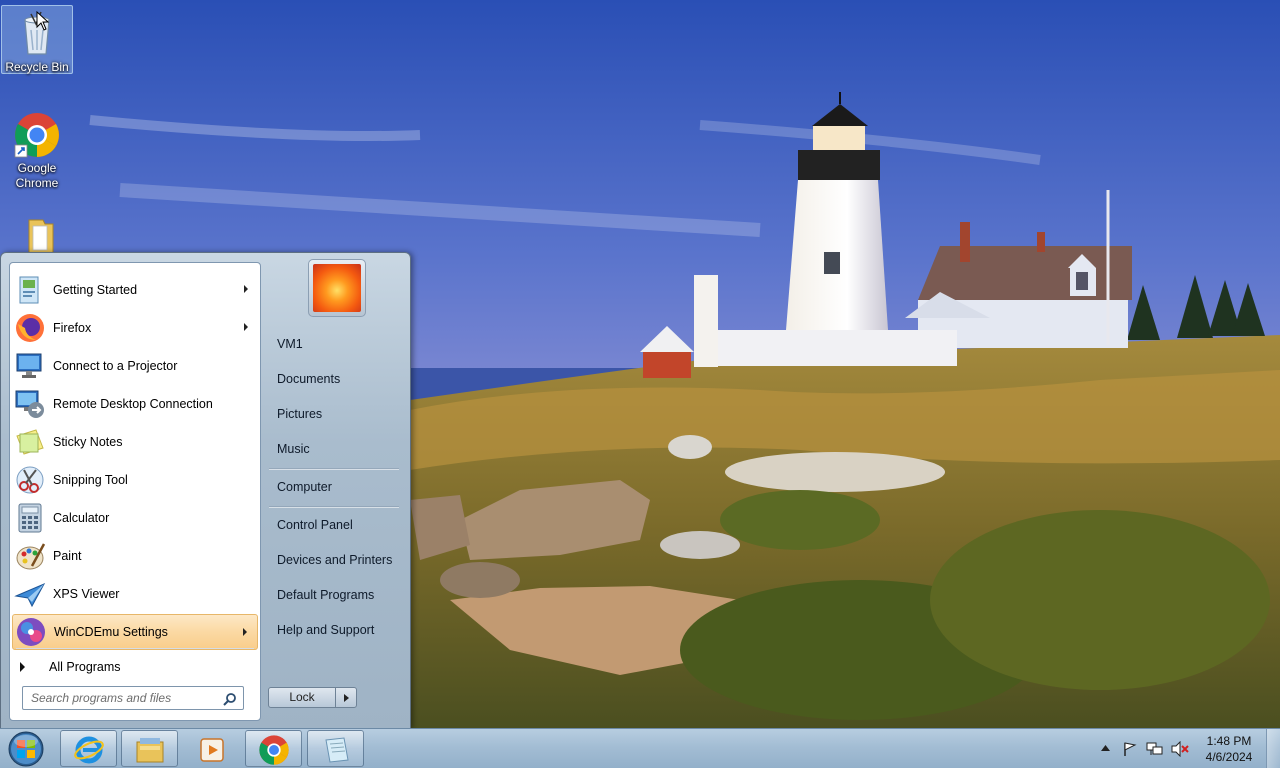 The width and height of the screenshot is (1280, 768). Describe the element at coordinates (90, 480) in the screenshot. I see `start-item-label: Snipping Tool` at that location.